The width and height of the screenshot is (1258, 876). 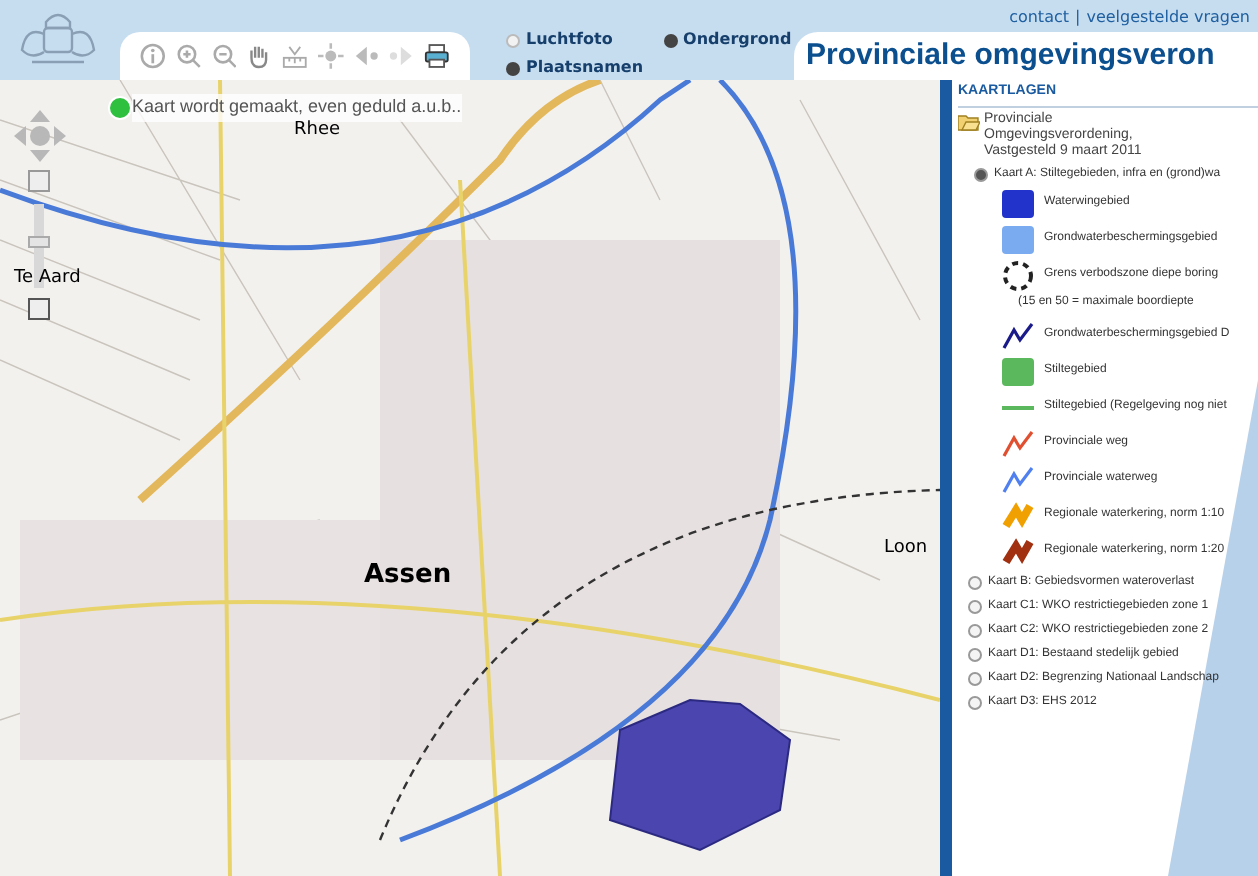 I want to click on info-icon, so click(x=153, y=56).